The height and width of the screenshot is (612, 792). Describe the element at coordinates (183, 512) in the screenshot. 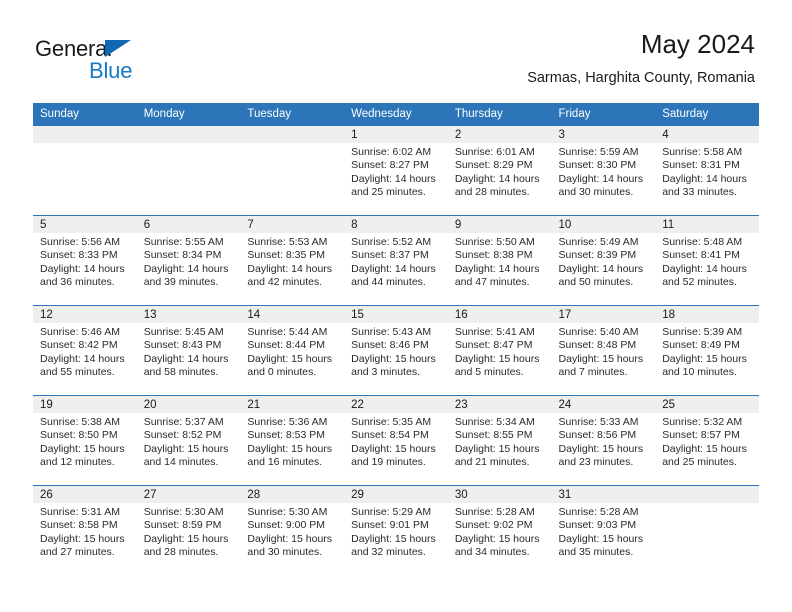

I see `sunrise-text: Sunrise: 5:30 AM` at that location.